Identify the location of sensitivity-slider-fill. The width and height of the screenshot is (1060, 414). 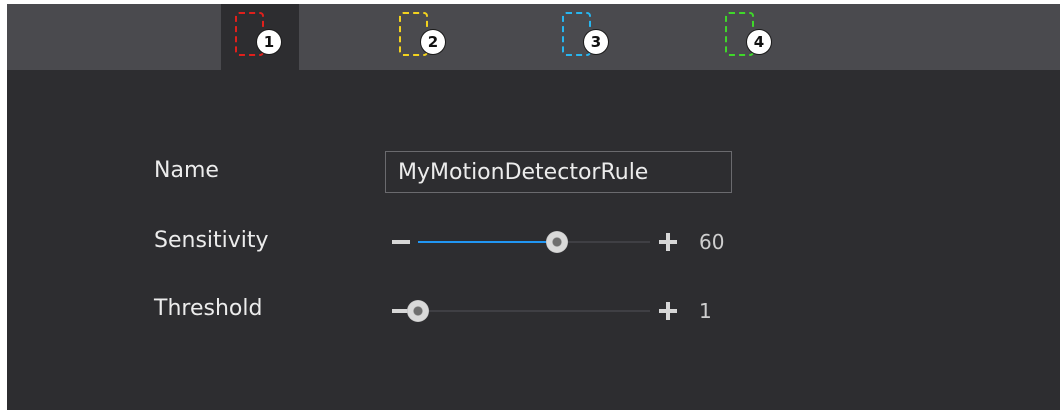
(488, 242).